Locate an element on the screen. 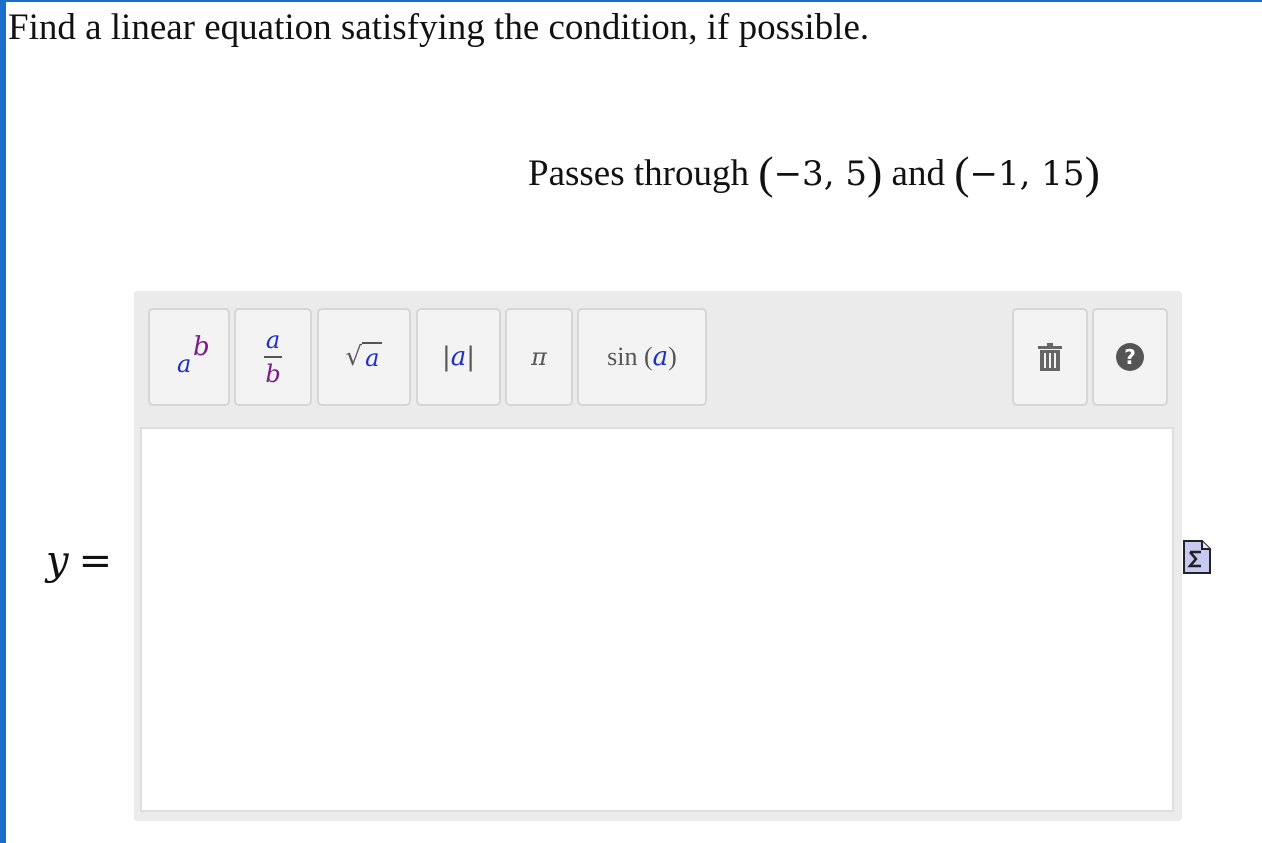 This screenshot has height=843, width=1262. square-root-button: √ a is located at coordinates (364, 357).